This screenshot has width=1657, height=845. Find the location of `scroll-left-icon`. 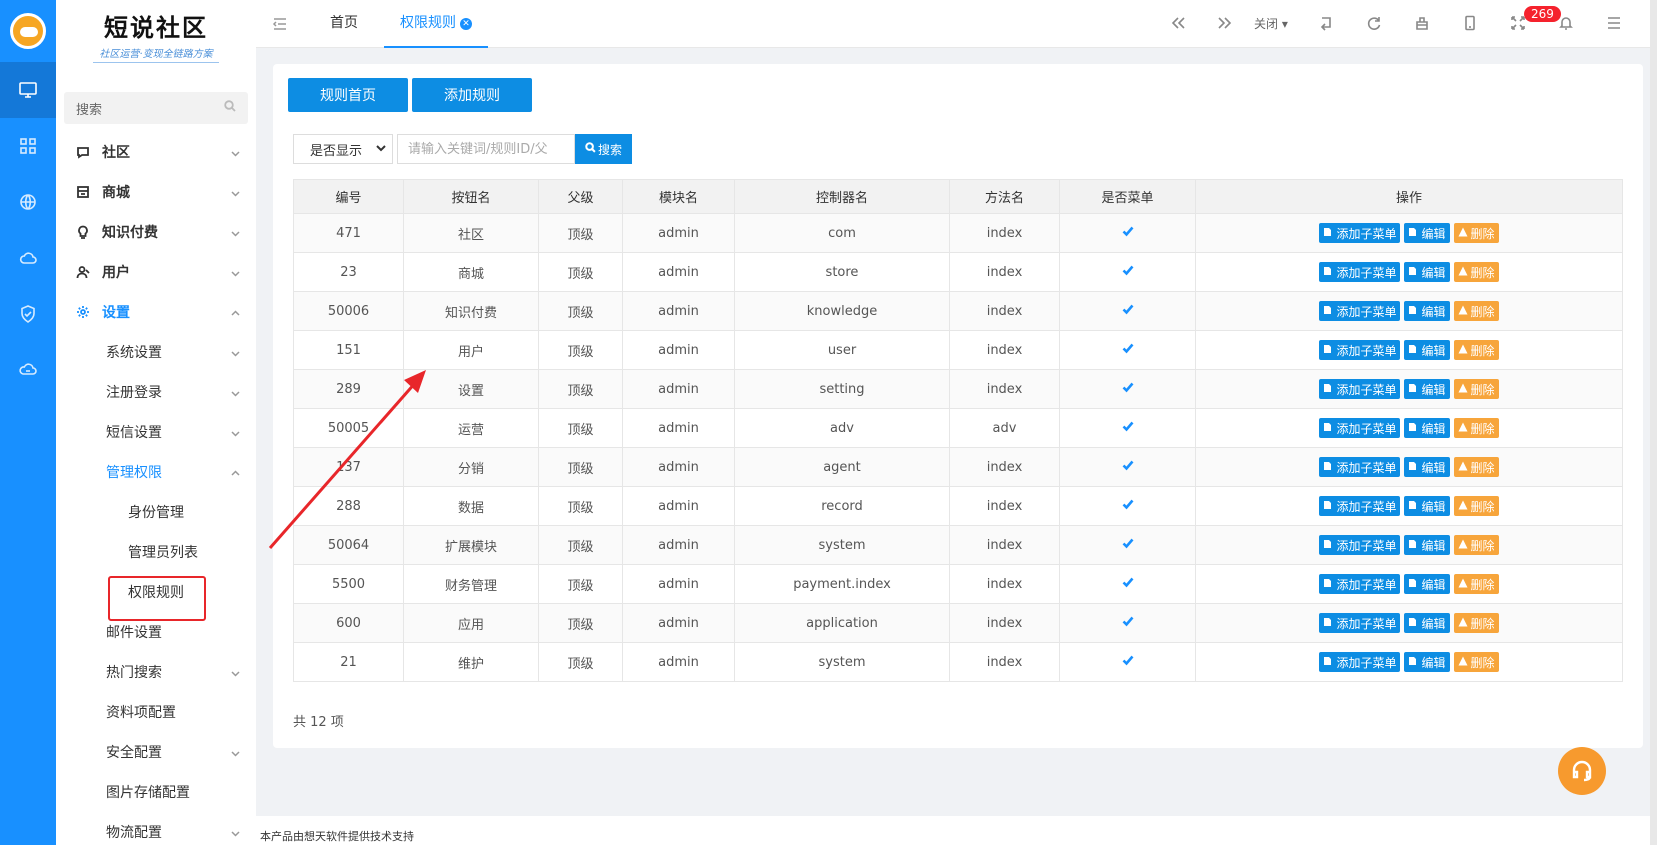

scroll-left-icon is located at coordinates (1179, 24).